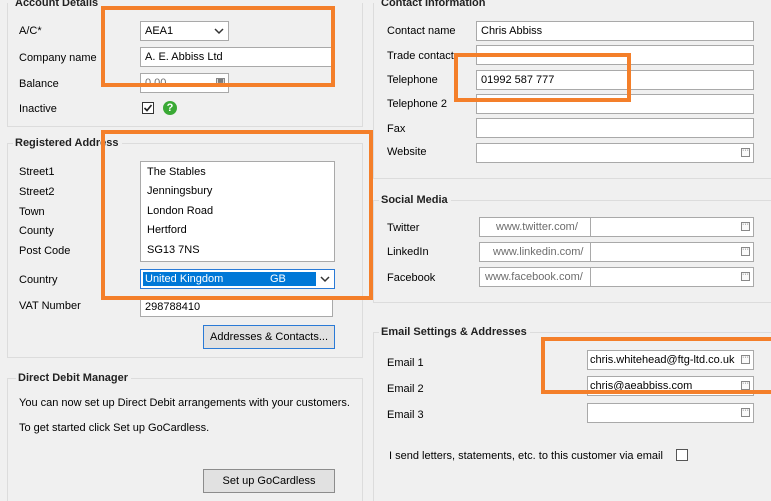 The height and width of the screenshot is (501, 771). I want to click on twitter-placeholder: www.twitter.com/, so click(537, 227).